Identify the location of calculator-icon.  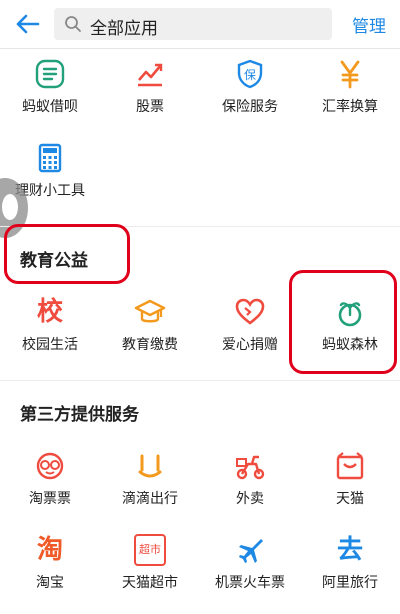
(50, 158).